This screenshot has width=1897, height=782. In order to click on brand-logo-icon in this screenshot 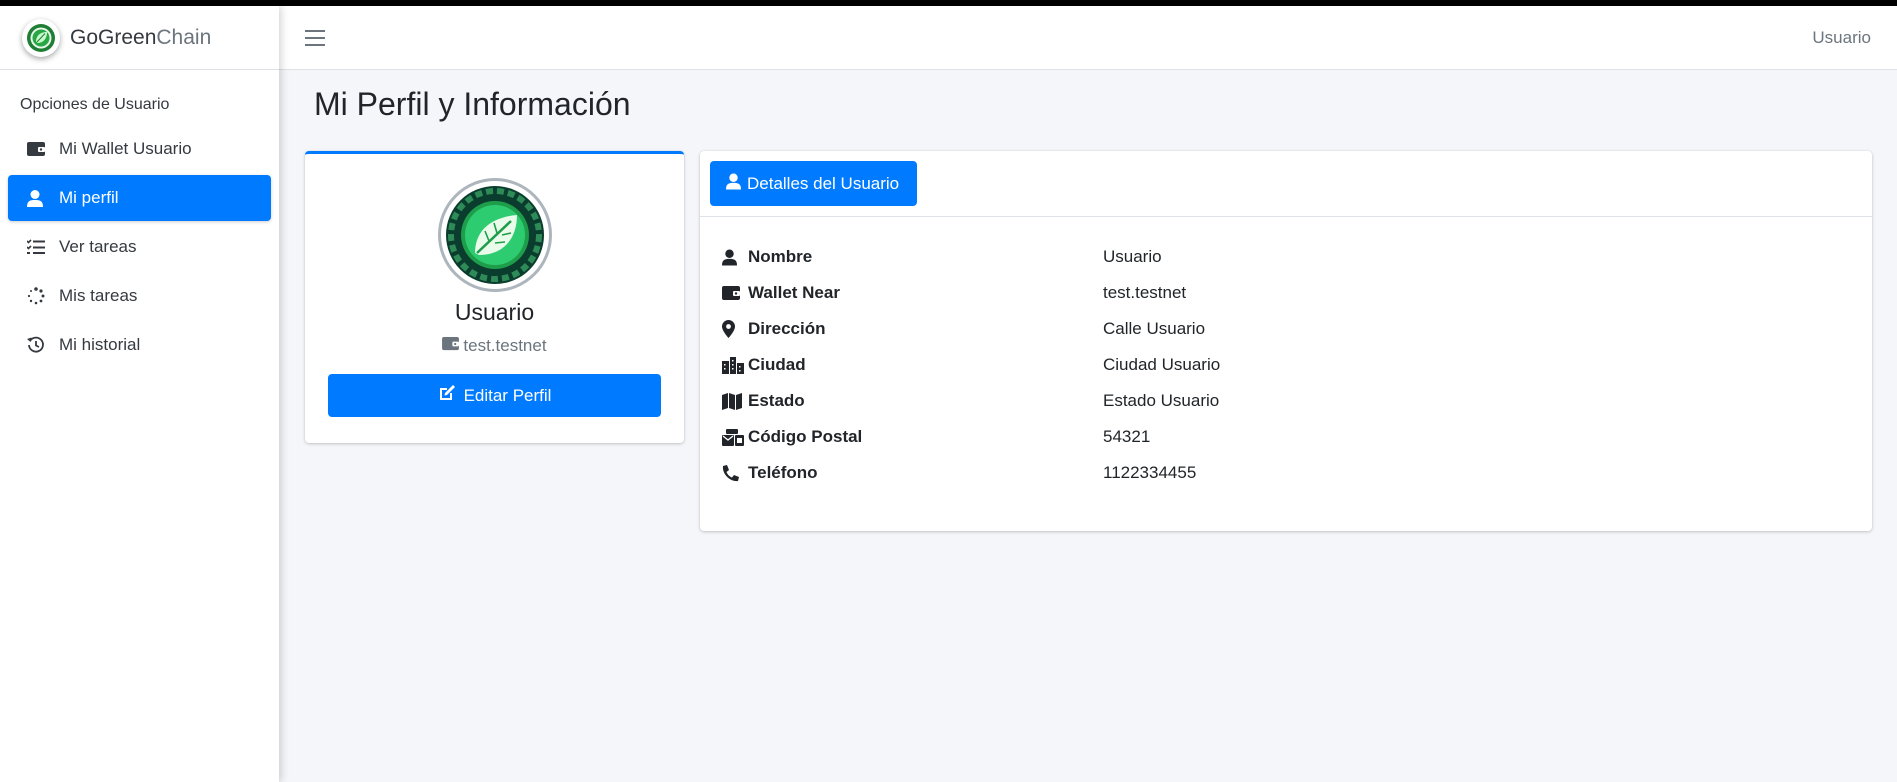, I will do `click(41, 37)`.